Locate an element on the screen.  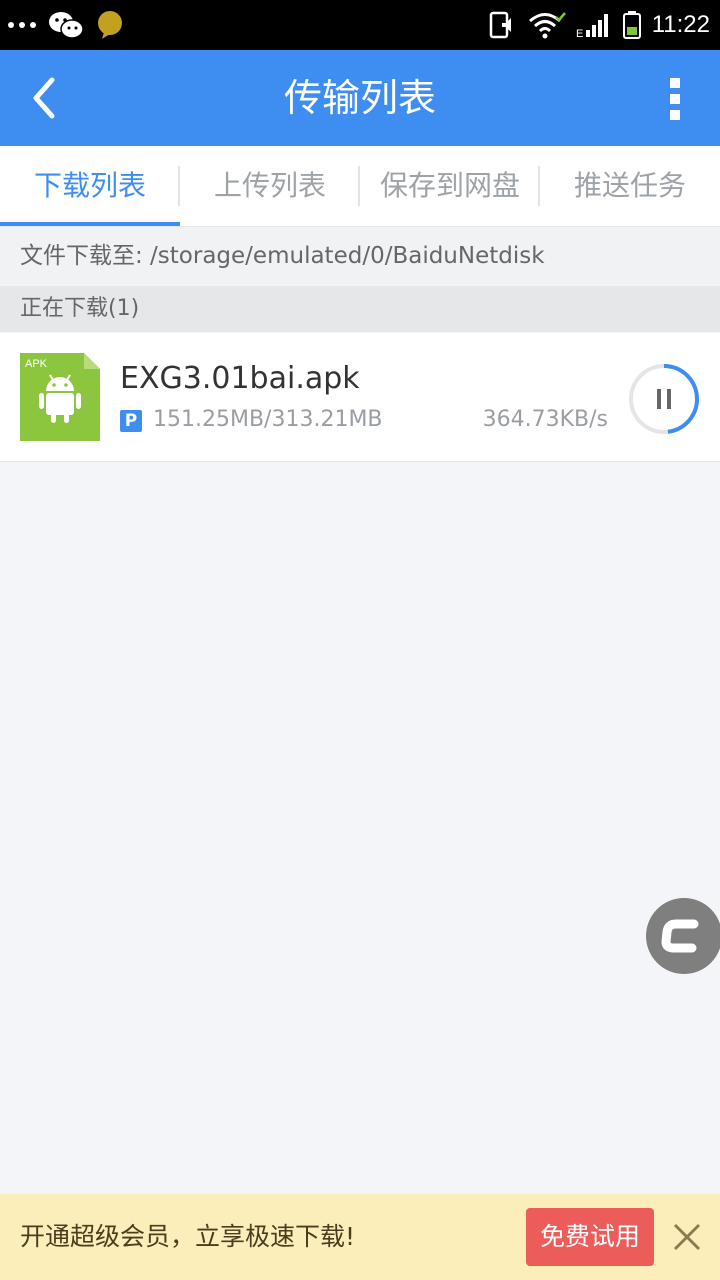
download-size: 151.25MB/313.21MB is located at coordinates (268, 419).